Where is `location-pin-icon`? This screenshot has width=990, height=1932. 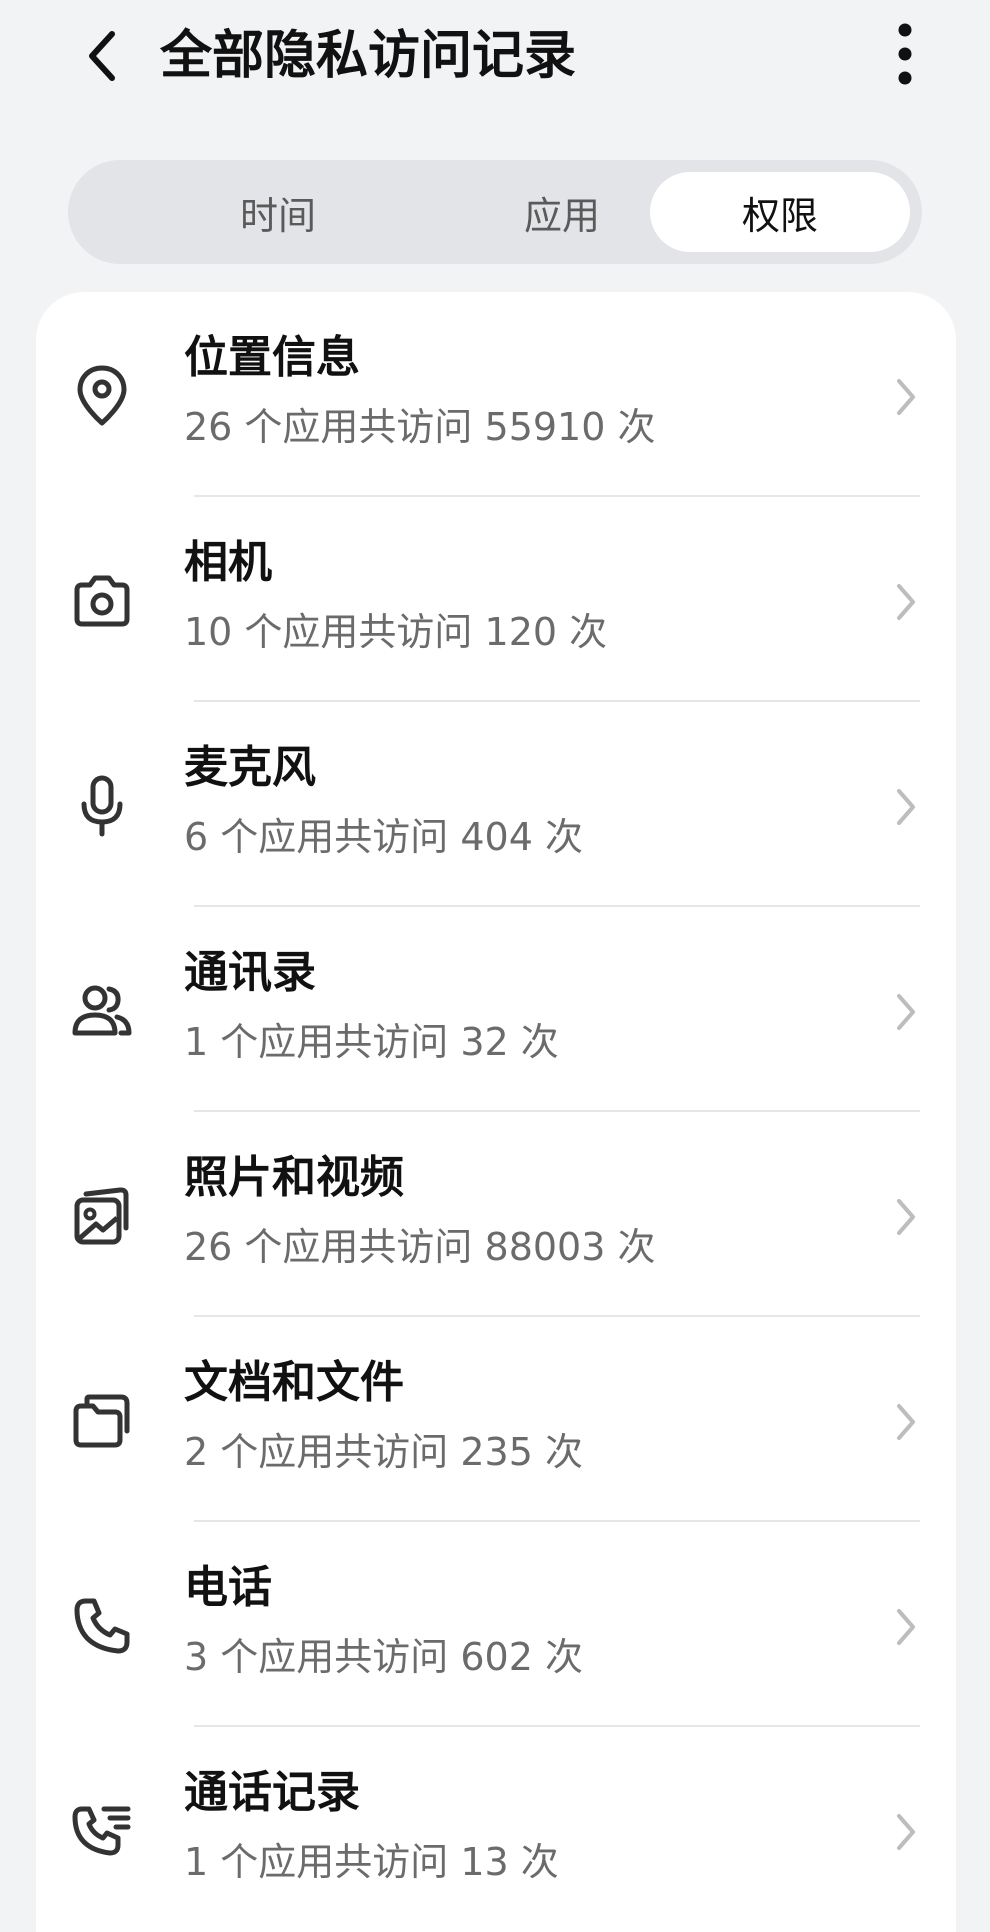
location-pin-icon is located at coordinates (102, 396).